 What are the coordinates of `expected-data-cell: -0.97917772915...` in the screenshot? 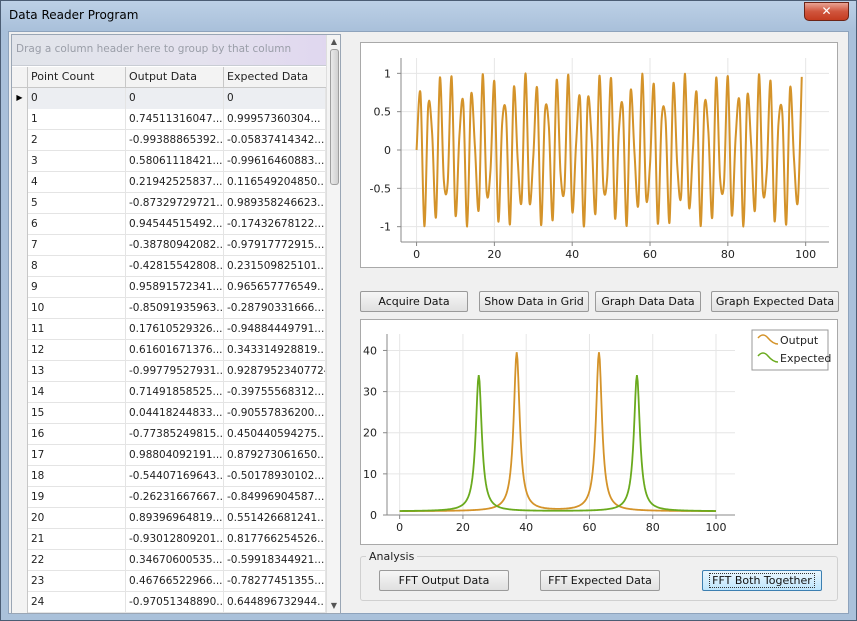 It's located at (275, 245).